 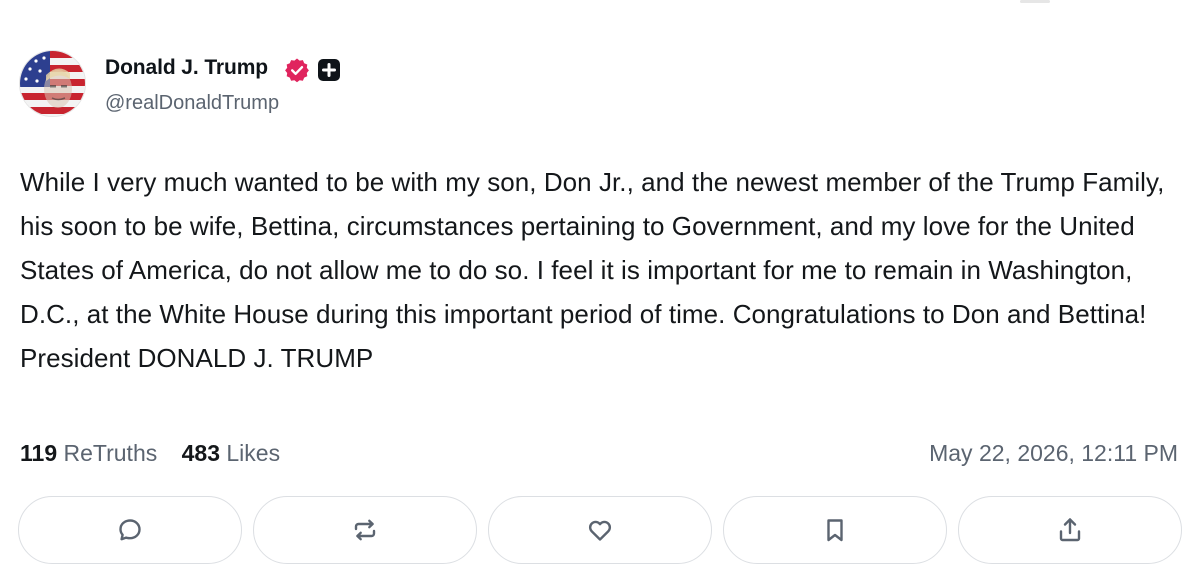 I want to click on retruth-button, so click(x=365, y=530).